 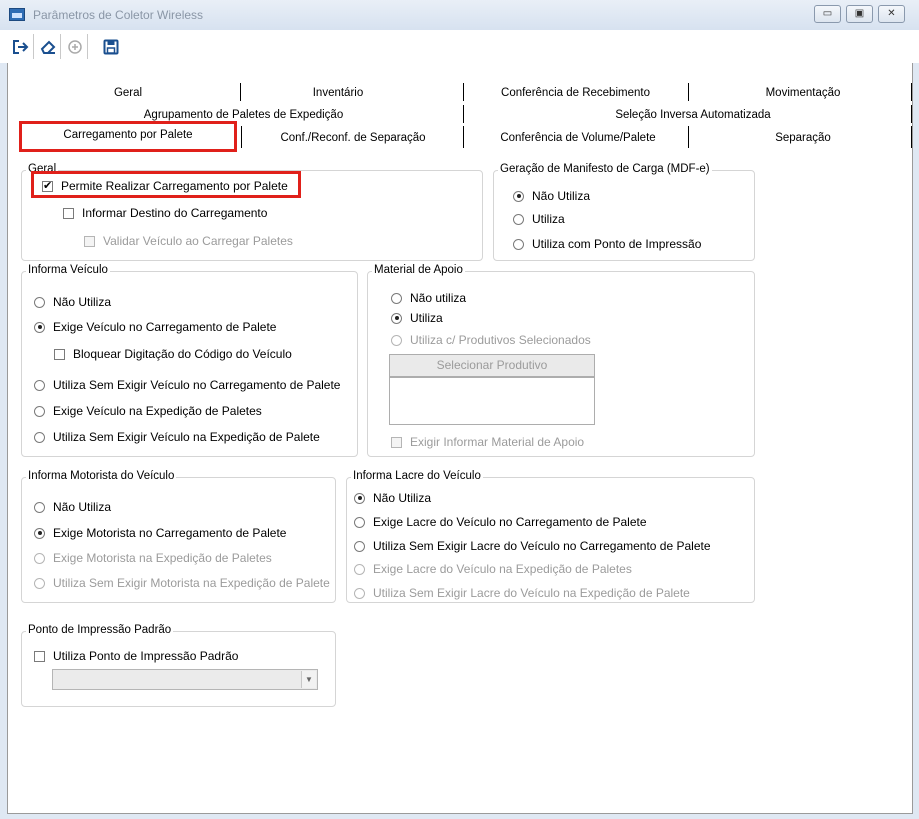 I want to click on bloquear-digitacao-checkbox: Bloquear Digitação do Código do Veículo, so click(x=173, y=354).